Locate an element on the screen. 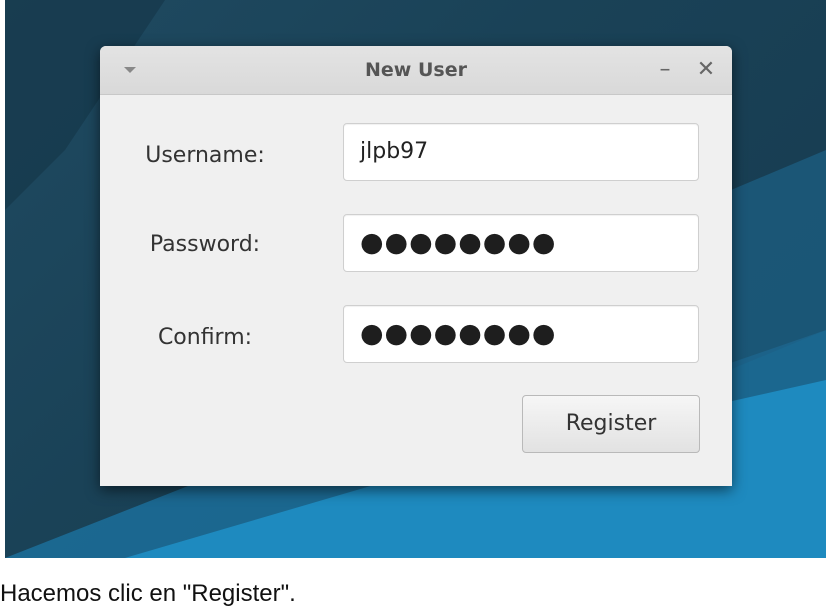  register-button: Register is located at coordinates (611, 424).